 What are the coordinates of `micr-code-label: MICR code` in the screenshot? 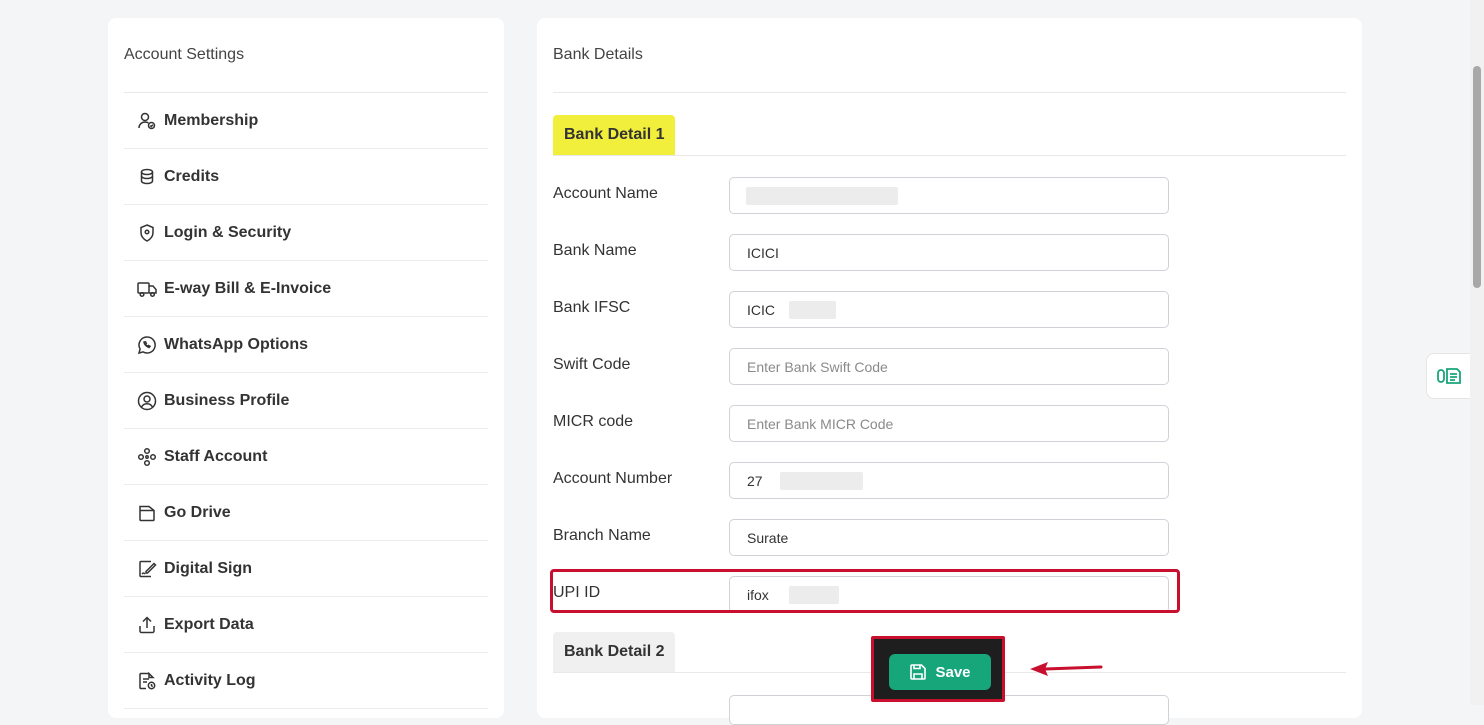 It's located at (593, 421).